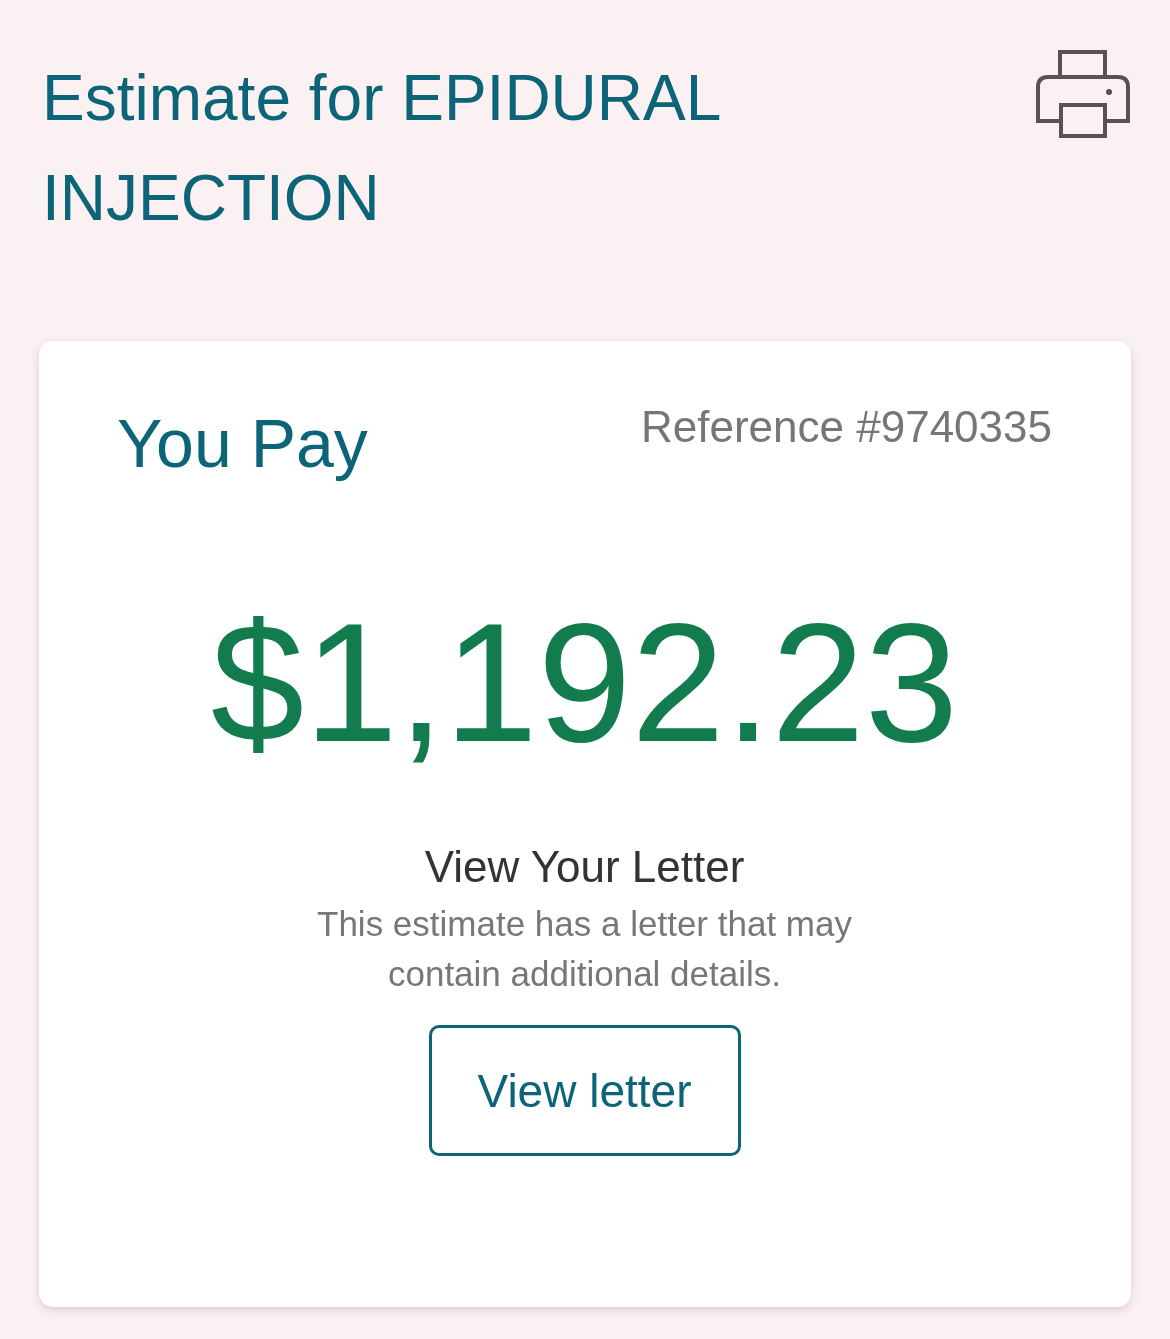 The image size is (1170, 1339). What do you see at coordinates (381, 148) in the screenshot?
I see `page-title: Estimate for EPIDURAL INJECTION` at bounding box center [381, 148].